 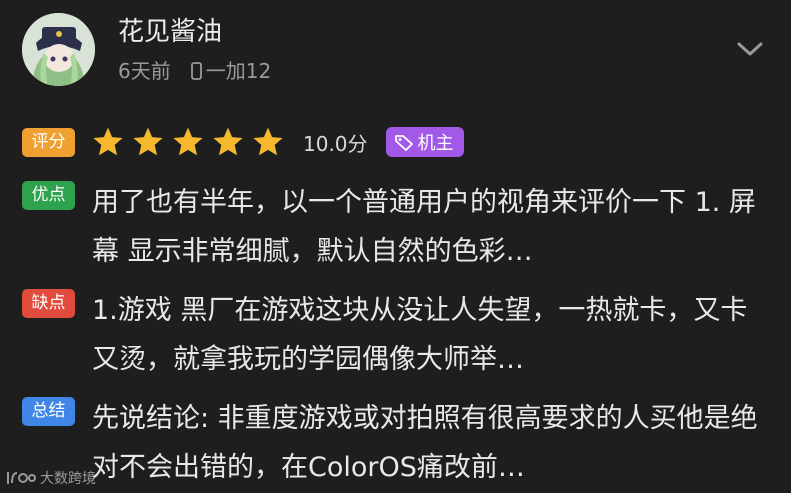 What do you see at coordinates (435, 143) in the screenshot?
I see `owner-badge-label: 机主` at bounding box center [435, 143].